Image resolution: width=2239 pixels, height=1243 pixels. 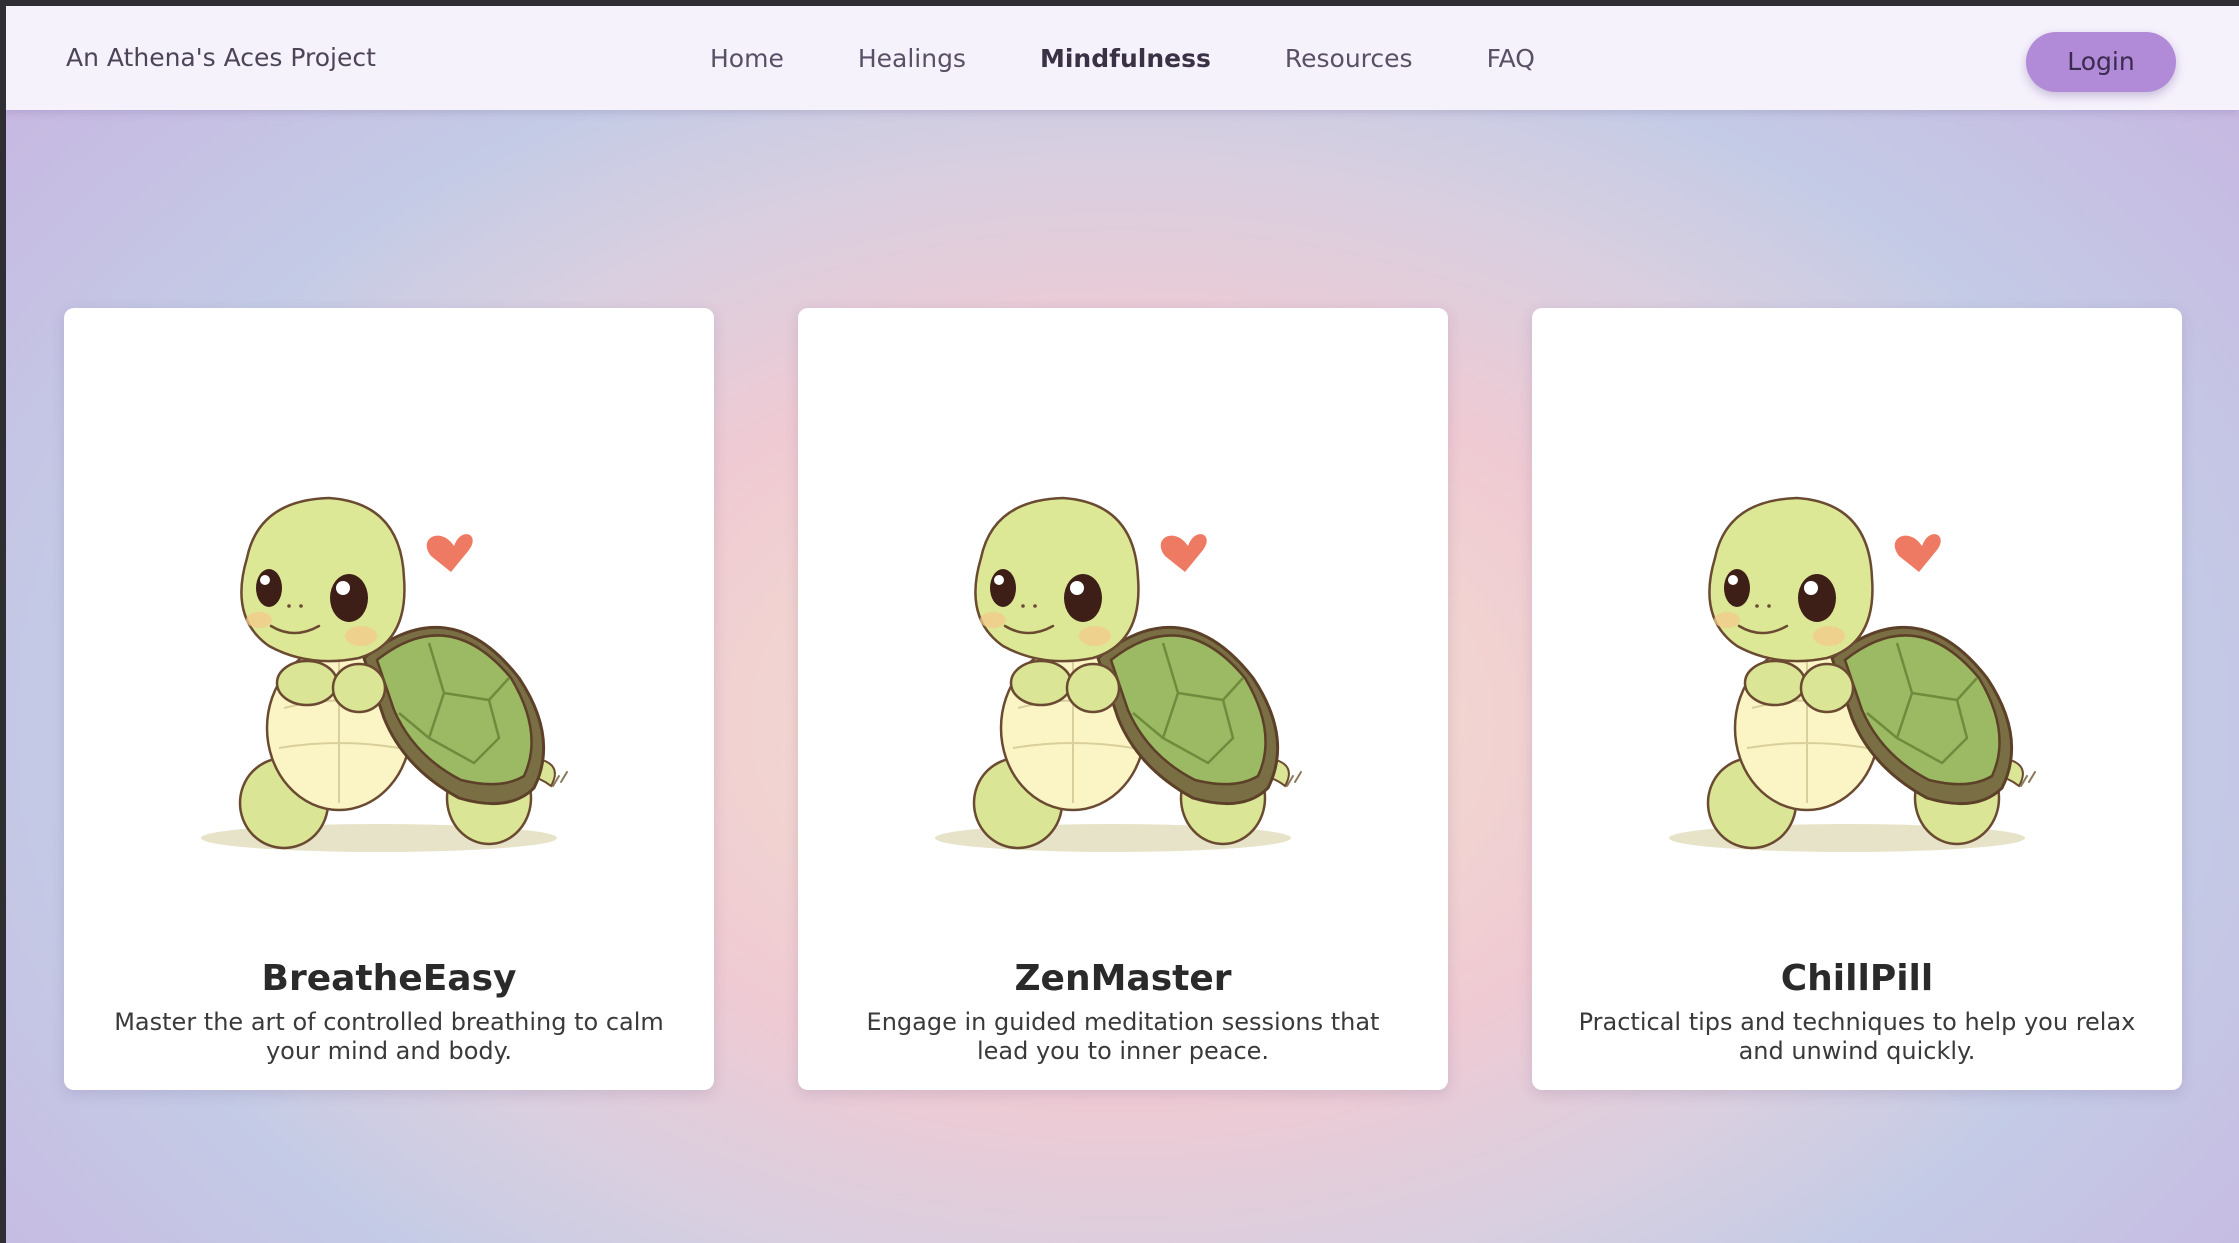 What do you see at coordinates (1511, 58) in the screenshot?
I see `nav-link-faq: FAQ` at bounding box center [1511, 58].